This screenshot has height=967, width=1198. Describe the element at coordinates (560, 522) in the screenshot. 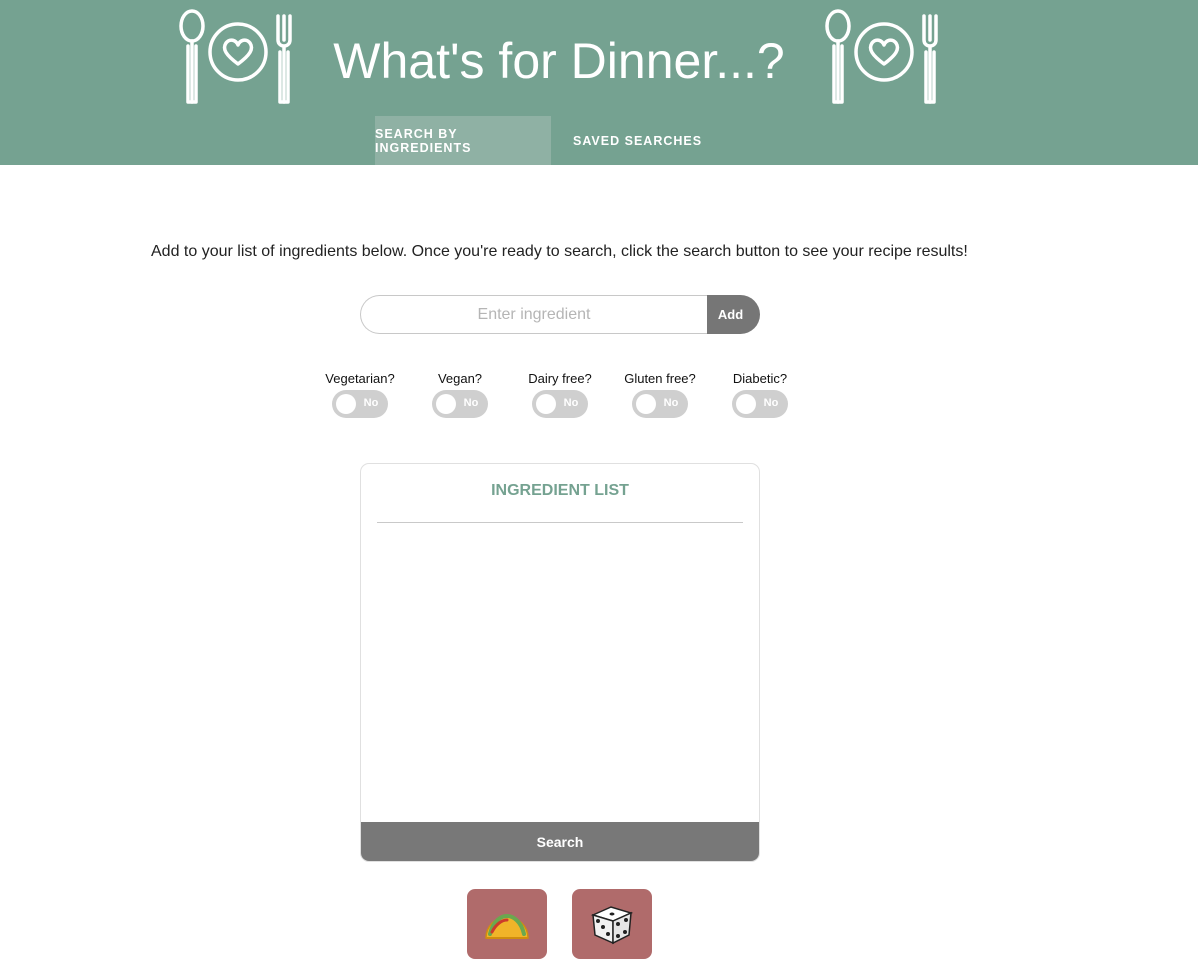

I see `divider` at that location.